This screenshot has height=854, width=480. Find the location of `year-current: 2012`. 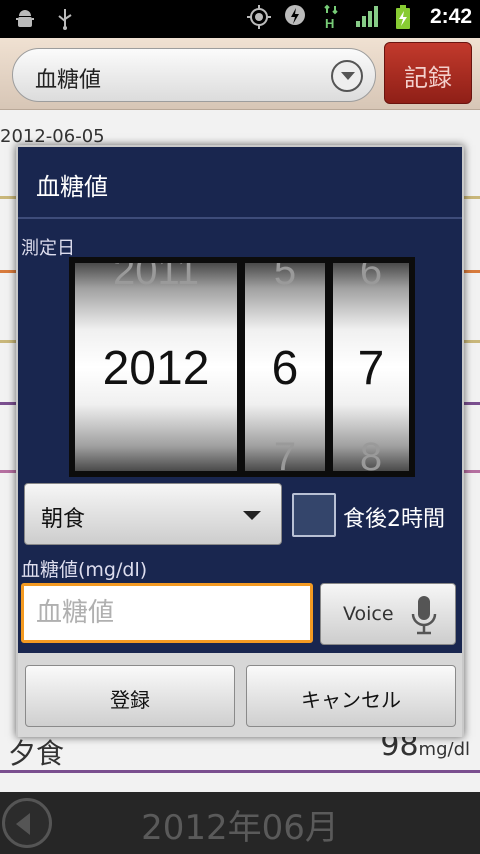

year-current: 2012 is located at coordinates (156, 368).